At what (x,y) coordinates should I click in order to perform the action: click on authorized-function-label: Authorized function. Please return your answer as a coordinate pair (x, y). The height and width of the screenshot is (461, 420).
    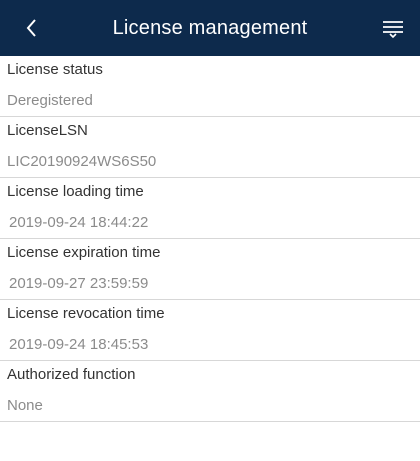
    Looking at the image, I should click on (71, 374).